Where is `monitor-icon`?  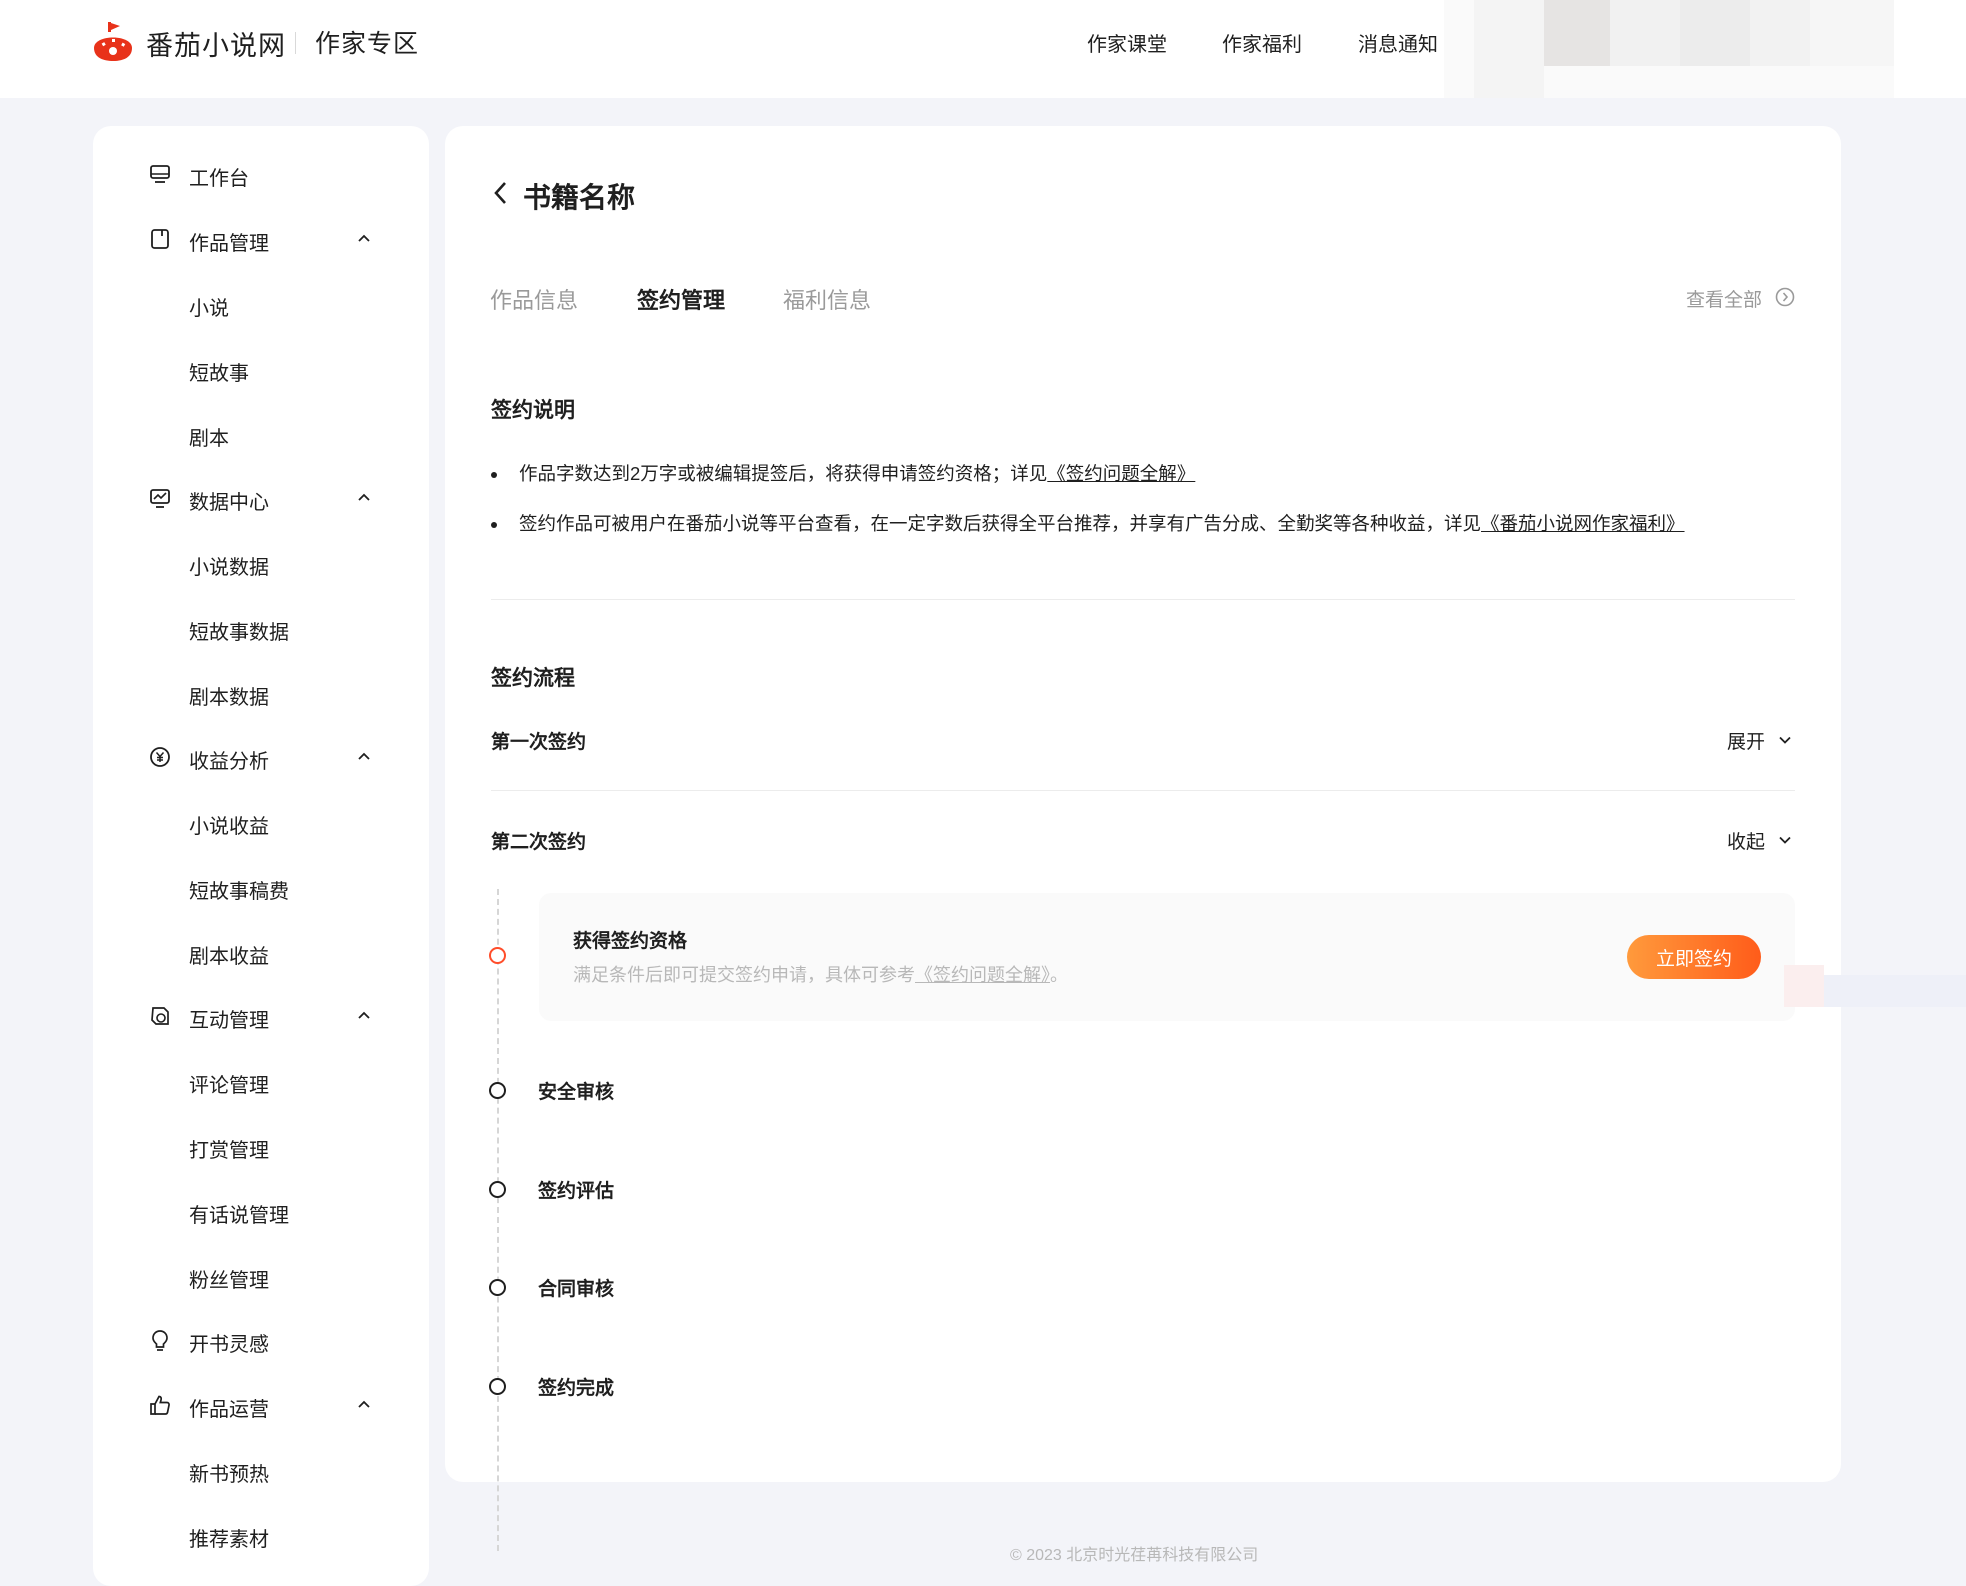
monitor-icon is located at coordinates (160, 174).